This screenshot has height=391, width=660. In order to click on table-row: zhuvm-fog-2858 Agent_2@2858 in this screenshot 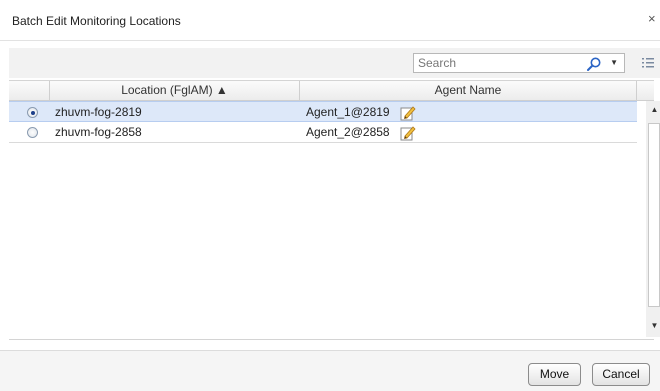, I will do `click(323, 132)`.